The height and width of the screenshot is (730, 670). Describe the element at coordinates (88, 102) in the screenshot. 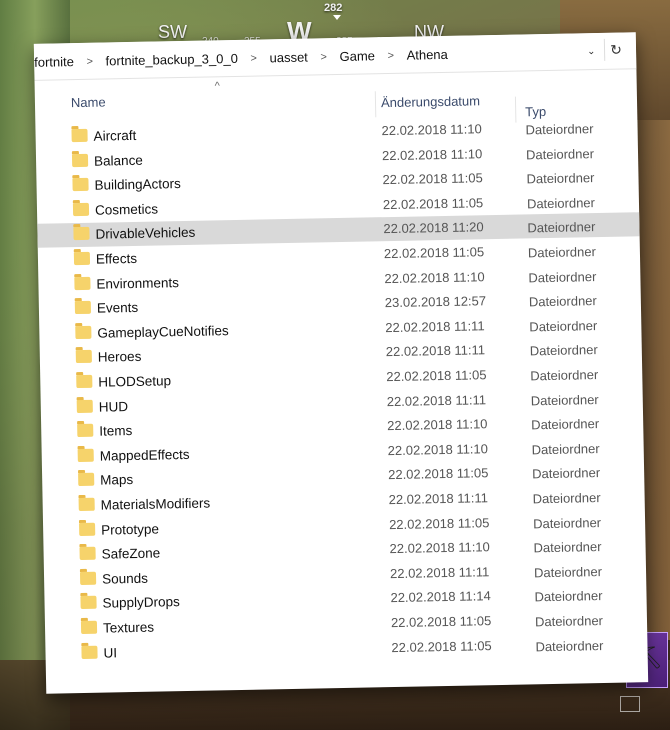

I see `column-header-name: Name` at that location.